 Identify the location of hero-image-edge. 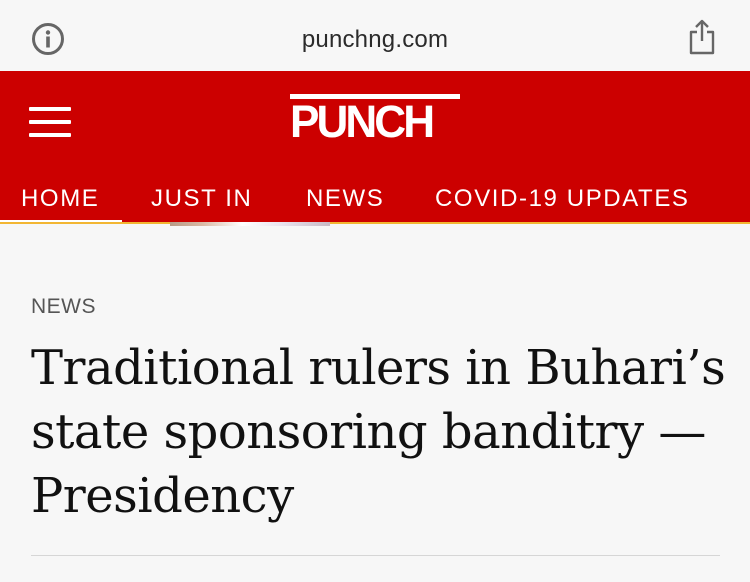
(250, 224).